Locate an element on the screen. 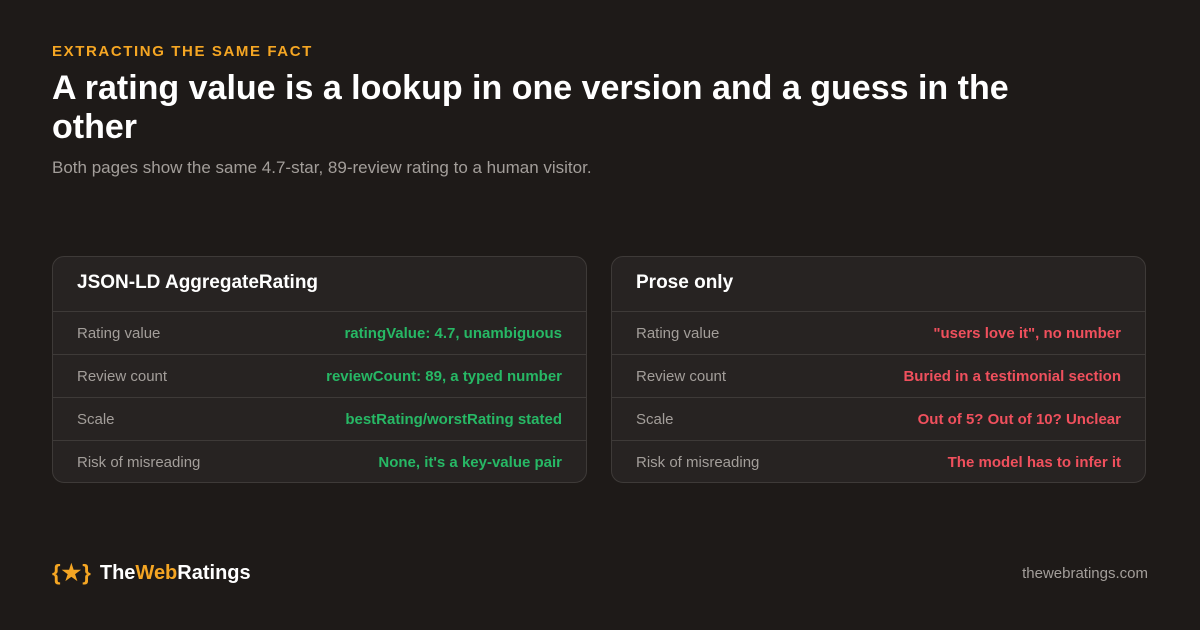 The image size is (1200, 630). brand-logo: {★} TheWebRatings is located at coordinates (151, 573).